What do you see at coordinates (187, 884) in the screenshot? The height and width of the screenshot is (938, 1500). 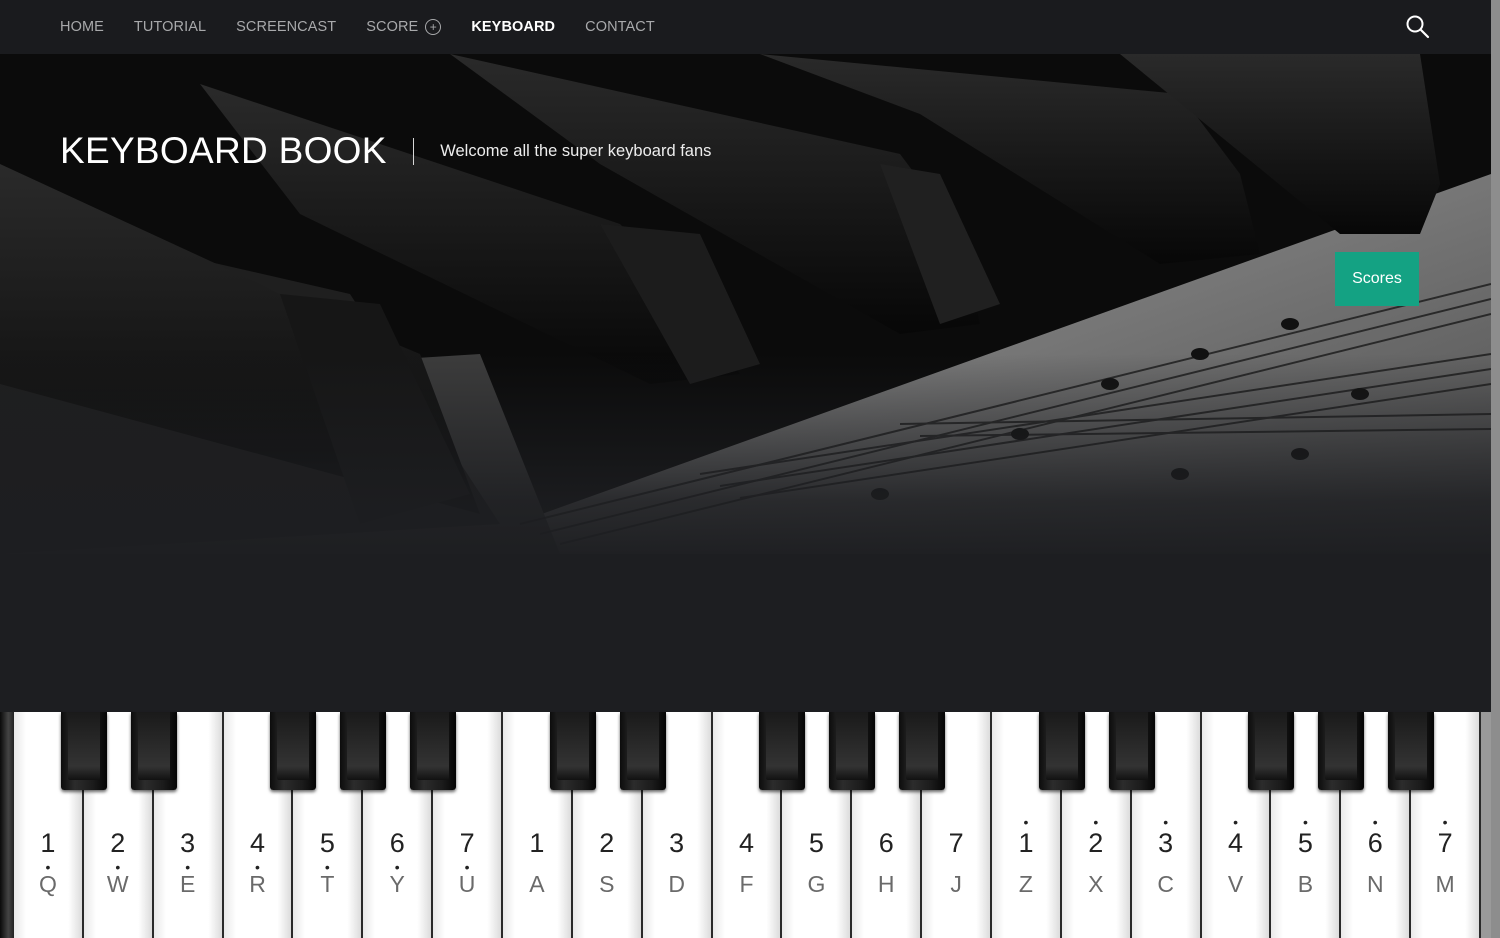 I see `key-letter-label: E` at bounding box center [187, 884].